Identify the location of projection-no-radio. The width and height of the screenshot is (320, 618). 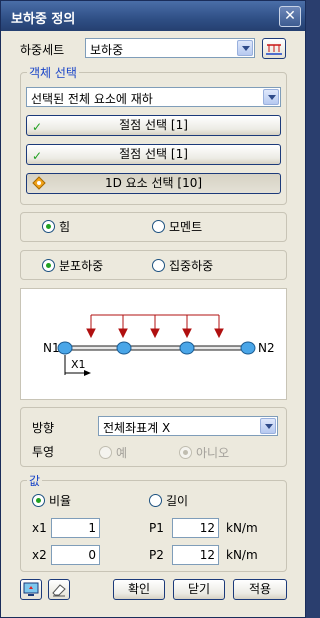
(185, 452).